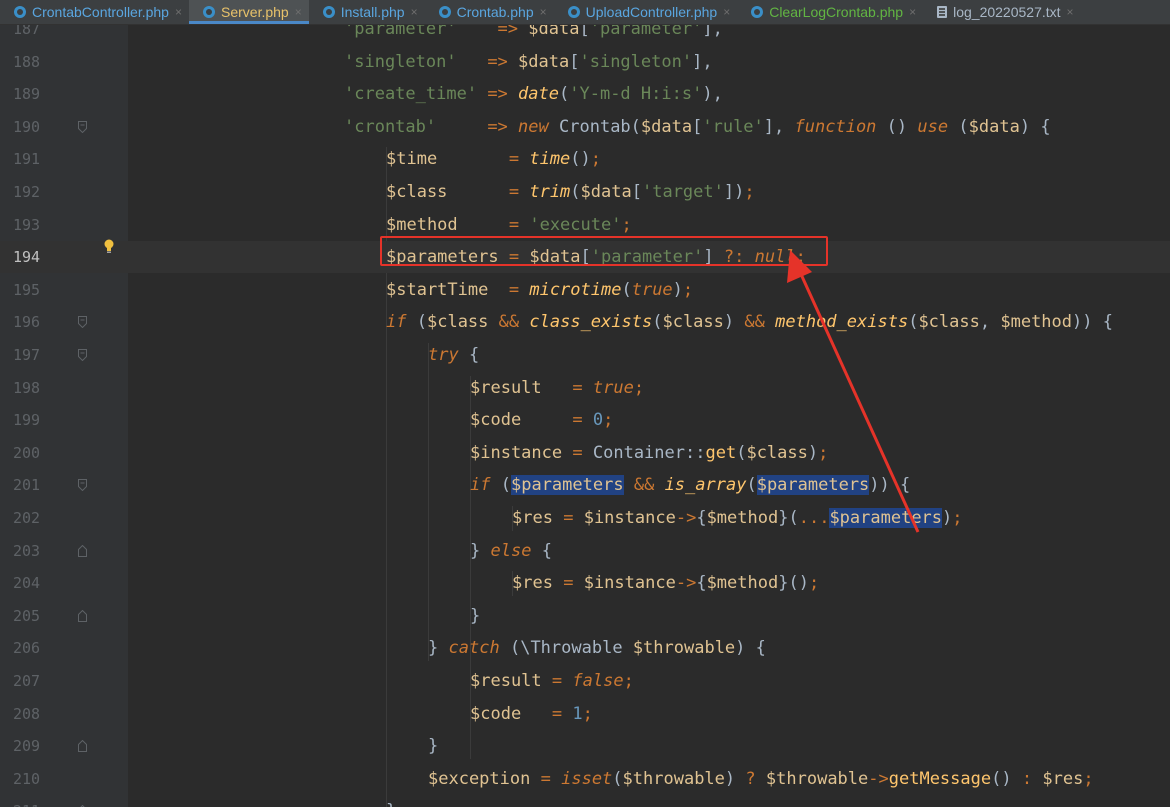 This screenshot has width=1170, height=807. What do you see at coordinates (570, 192) in the screenshot?
I see `code-text: $class = trim($data['target']);` at bounding box center [570, 192].